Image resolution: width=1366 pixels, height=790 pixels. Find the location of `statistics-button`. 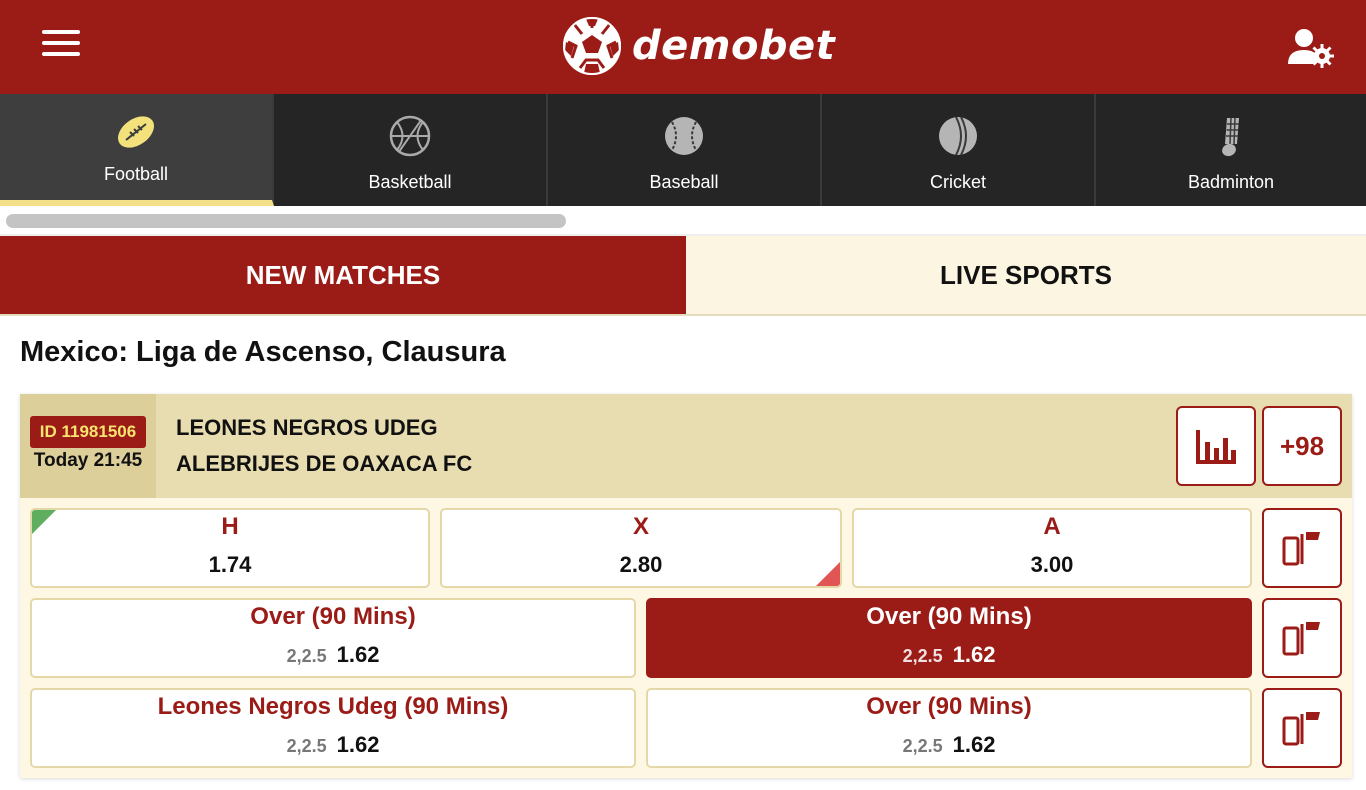

statistics-button is located at coordinates (1216, 446).